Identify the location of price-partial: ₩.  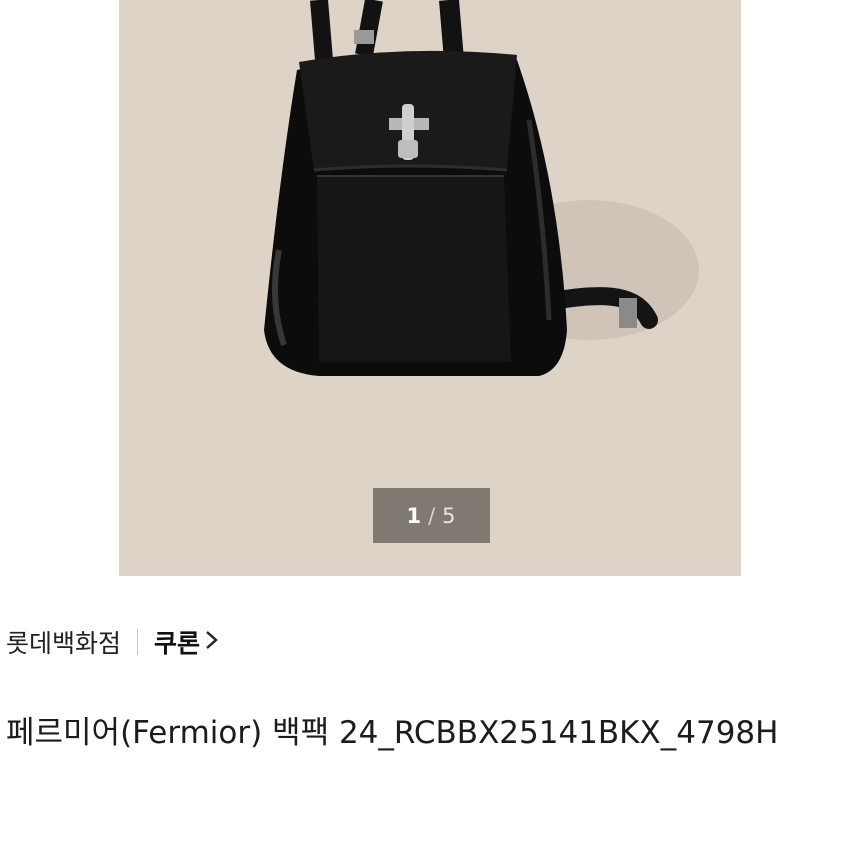
(86, 852).